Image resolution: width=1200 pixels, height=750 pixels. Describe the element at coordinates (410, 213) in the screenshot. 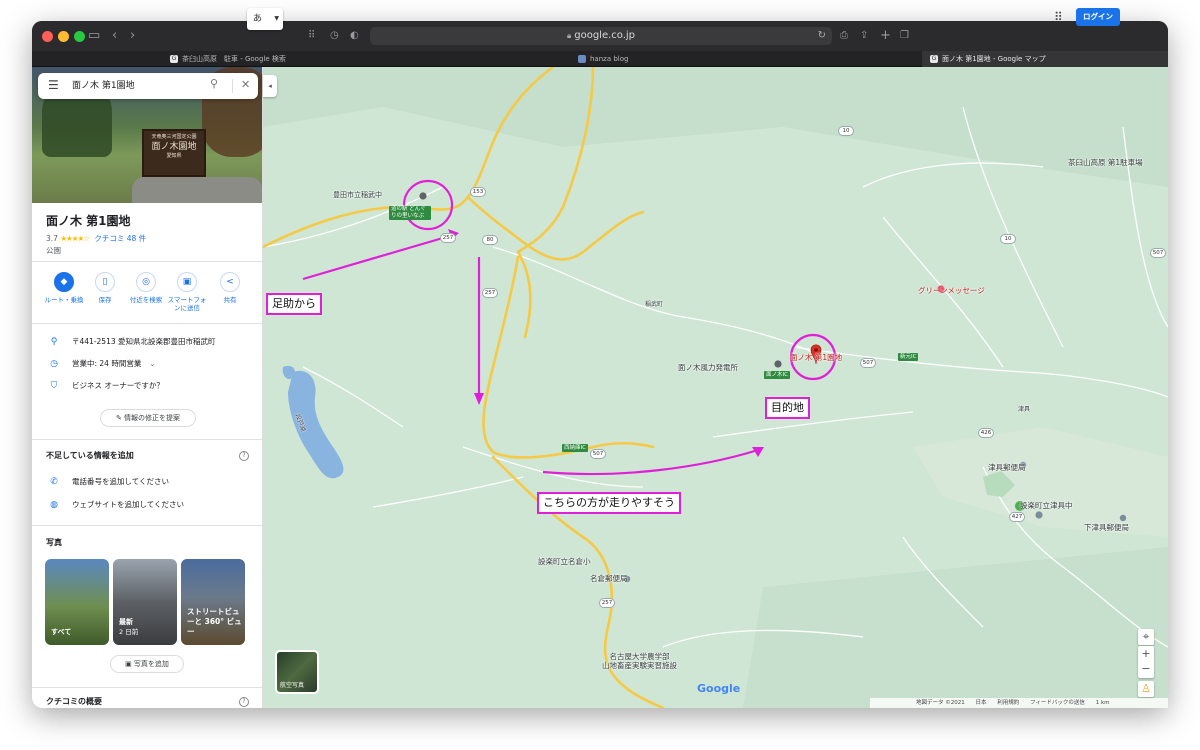

I see `map-label-michi-no-eki: 道の駅 どんぐりの里いなぶ` at that location.